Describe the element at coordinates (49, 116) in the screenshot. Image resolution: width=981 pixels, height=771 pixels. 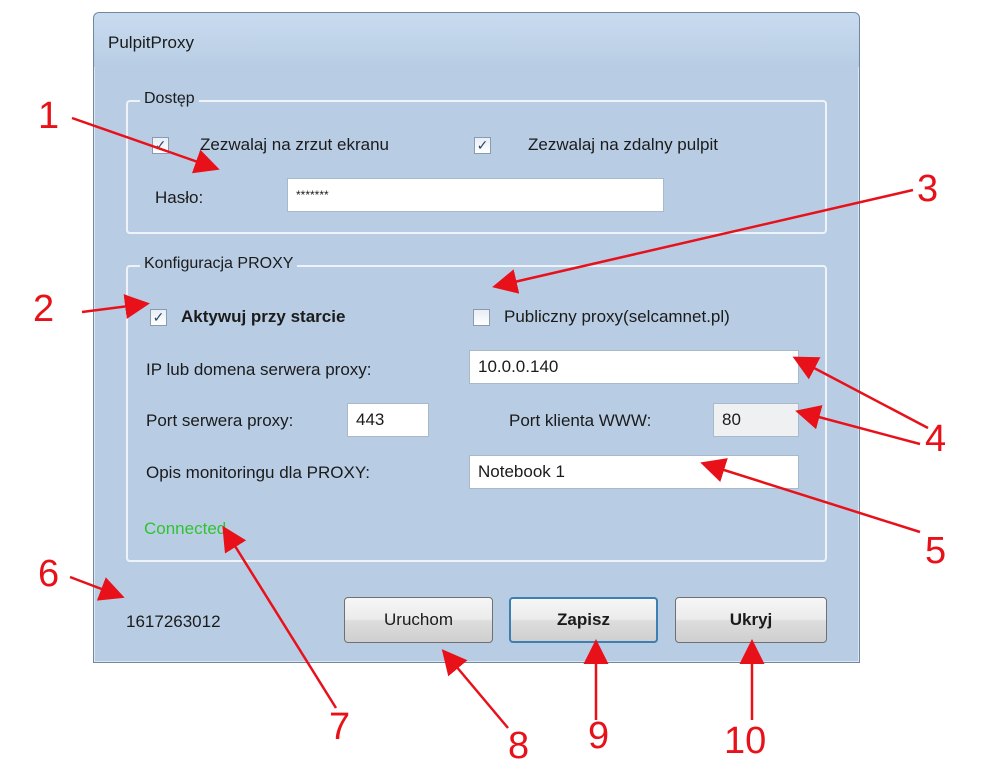
I see `annotation-1: 1` at that location.